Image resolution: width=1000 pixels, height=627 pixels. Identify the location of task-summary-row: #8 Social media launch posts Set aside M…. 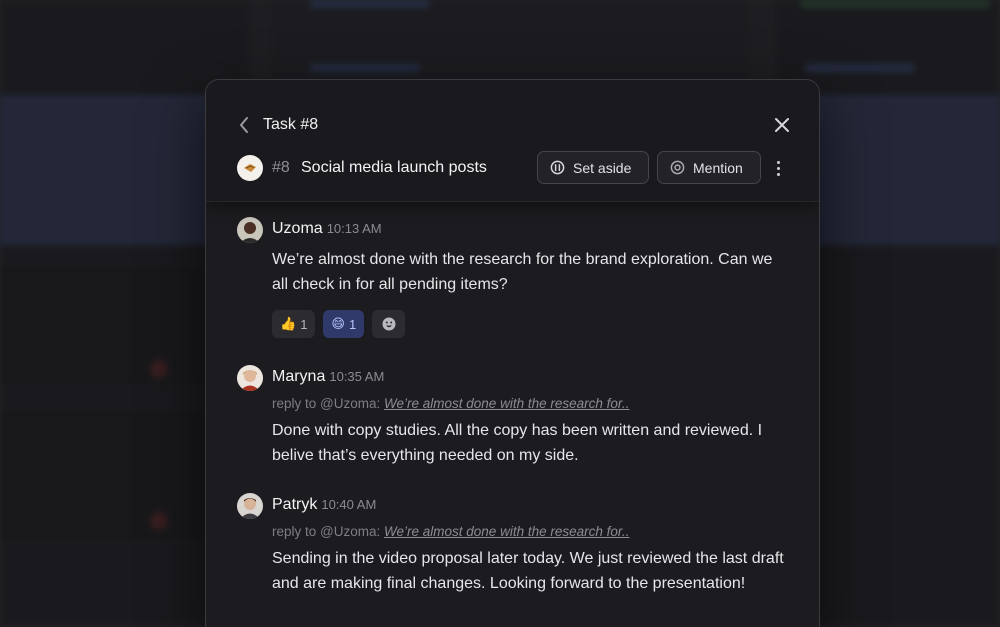
(515, 167).